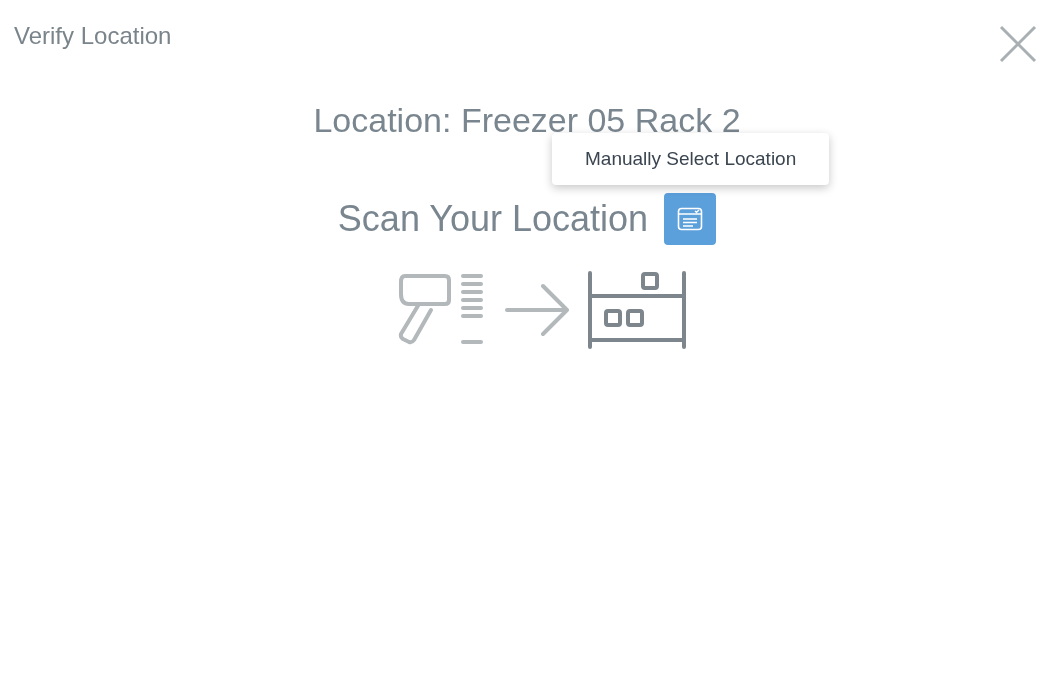  Describe the element at coordinates (493, 219) in the screenshot. I see `scan-prompt: Scan Your Location` at that location.